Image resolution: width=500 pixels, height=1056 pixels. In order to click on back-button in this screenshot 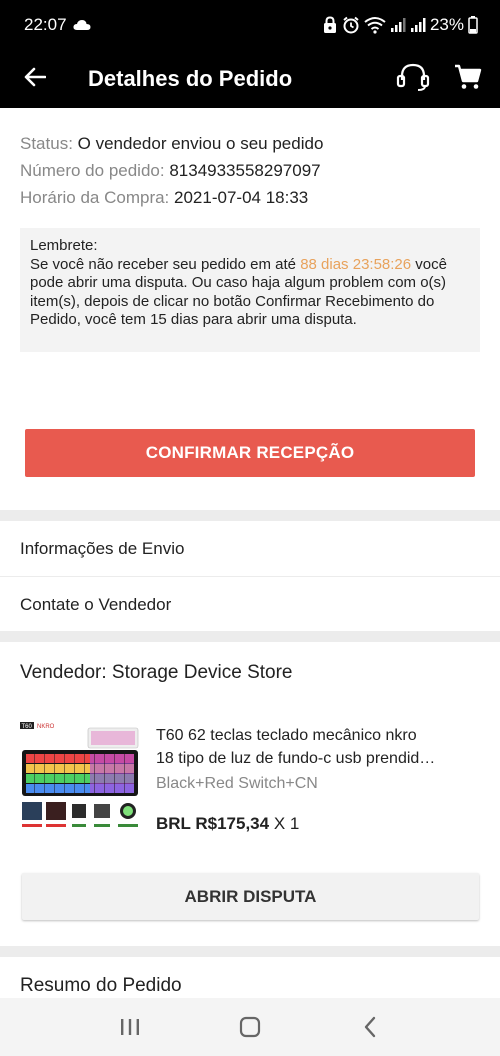, I will do `click(35, 79)`.